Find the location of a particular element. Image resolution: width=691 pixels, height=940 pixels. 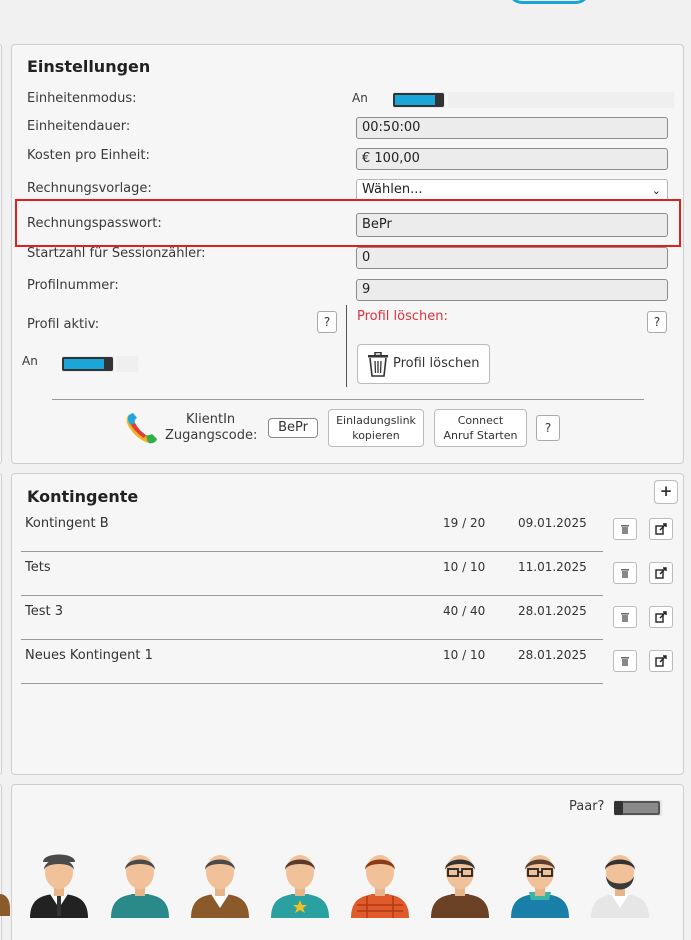

contingents-title: Kontingente is located at coordinates (83, 496).